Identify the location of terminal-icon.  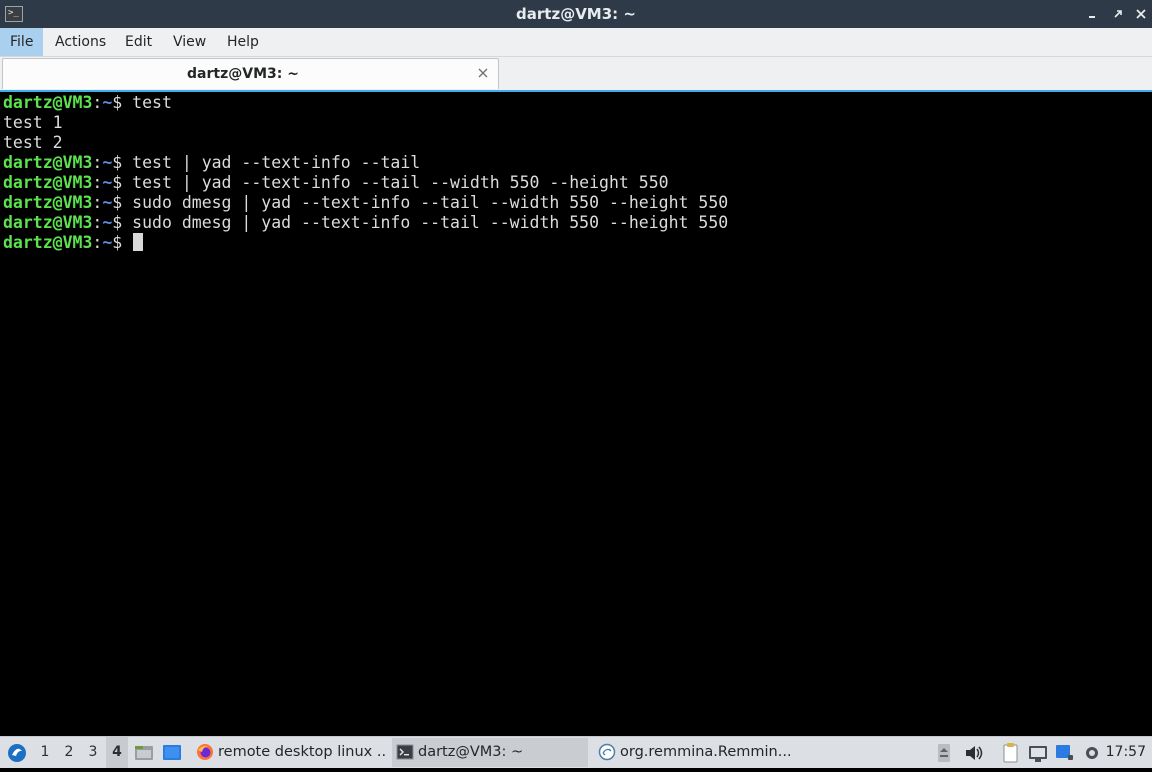
(405, 752).